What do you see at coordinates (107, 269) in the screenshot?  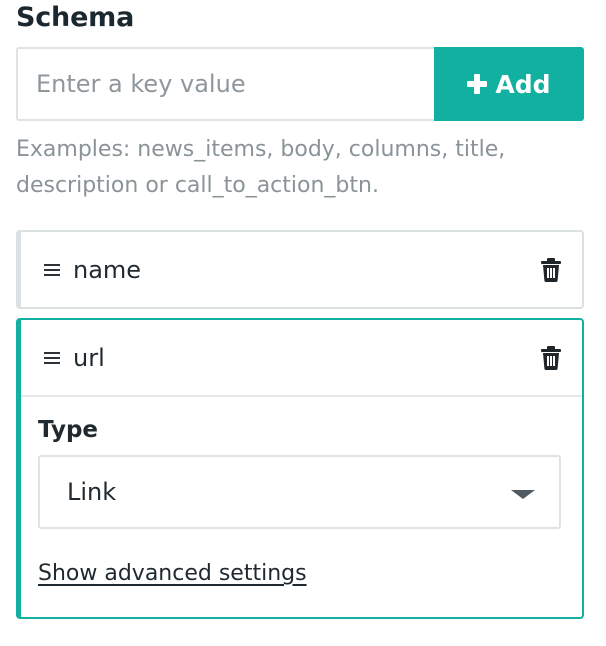 I see `field-label: name` at bounding box center [107, 269].